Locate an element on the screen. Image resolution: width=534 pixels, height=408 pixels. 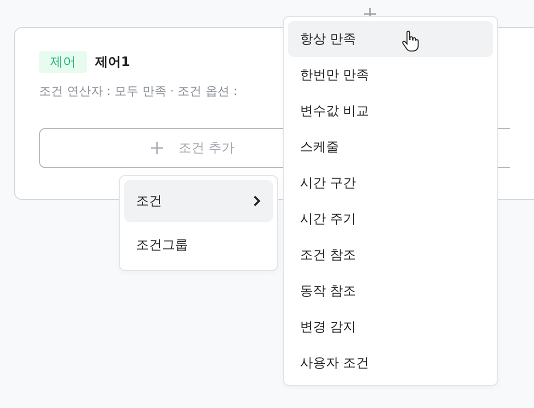
condition-summary: 조건 연산자 : 모두 만족 · 조건 옵션 : is located at coordinates (138, 91).